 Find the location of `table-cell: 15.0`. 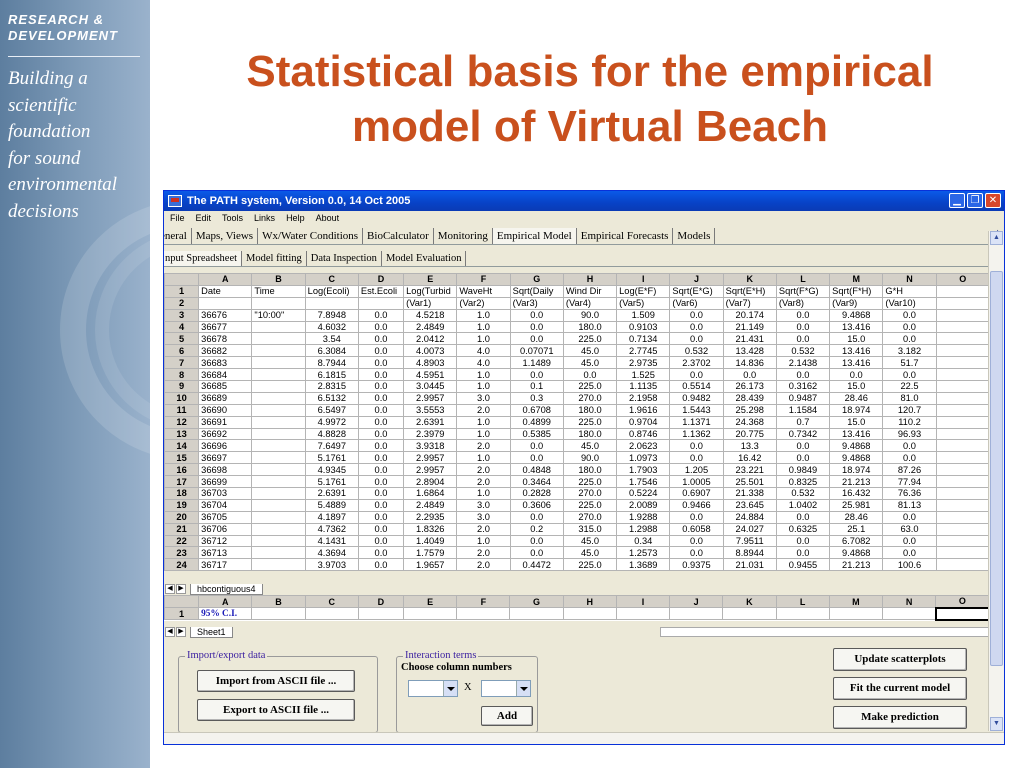

table-cell: 15.0 is located at coordinates (856, 339).